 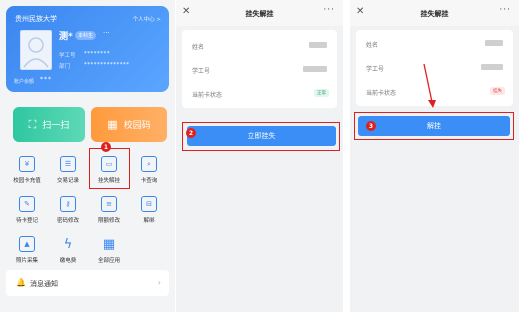 What do you see at coordinates (497, 91) in the screenshot?
I see `status-badge: 挂失` at bounding box center [497, 91].